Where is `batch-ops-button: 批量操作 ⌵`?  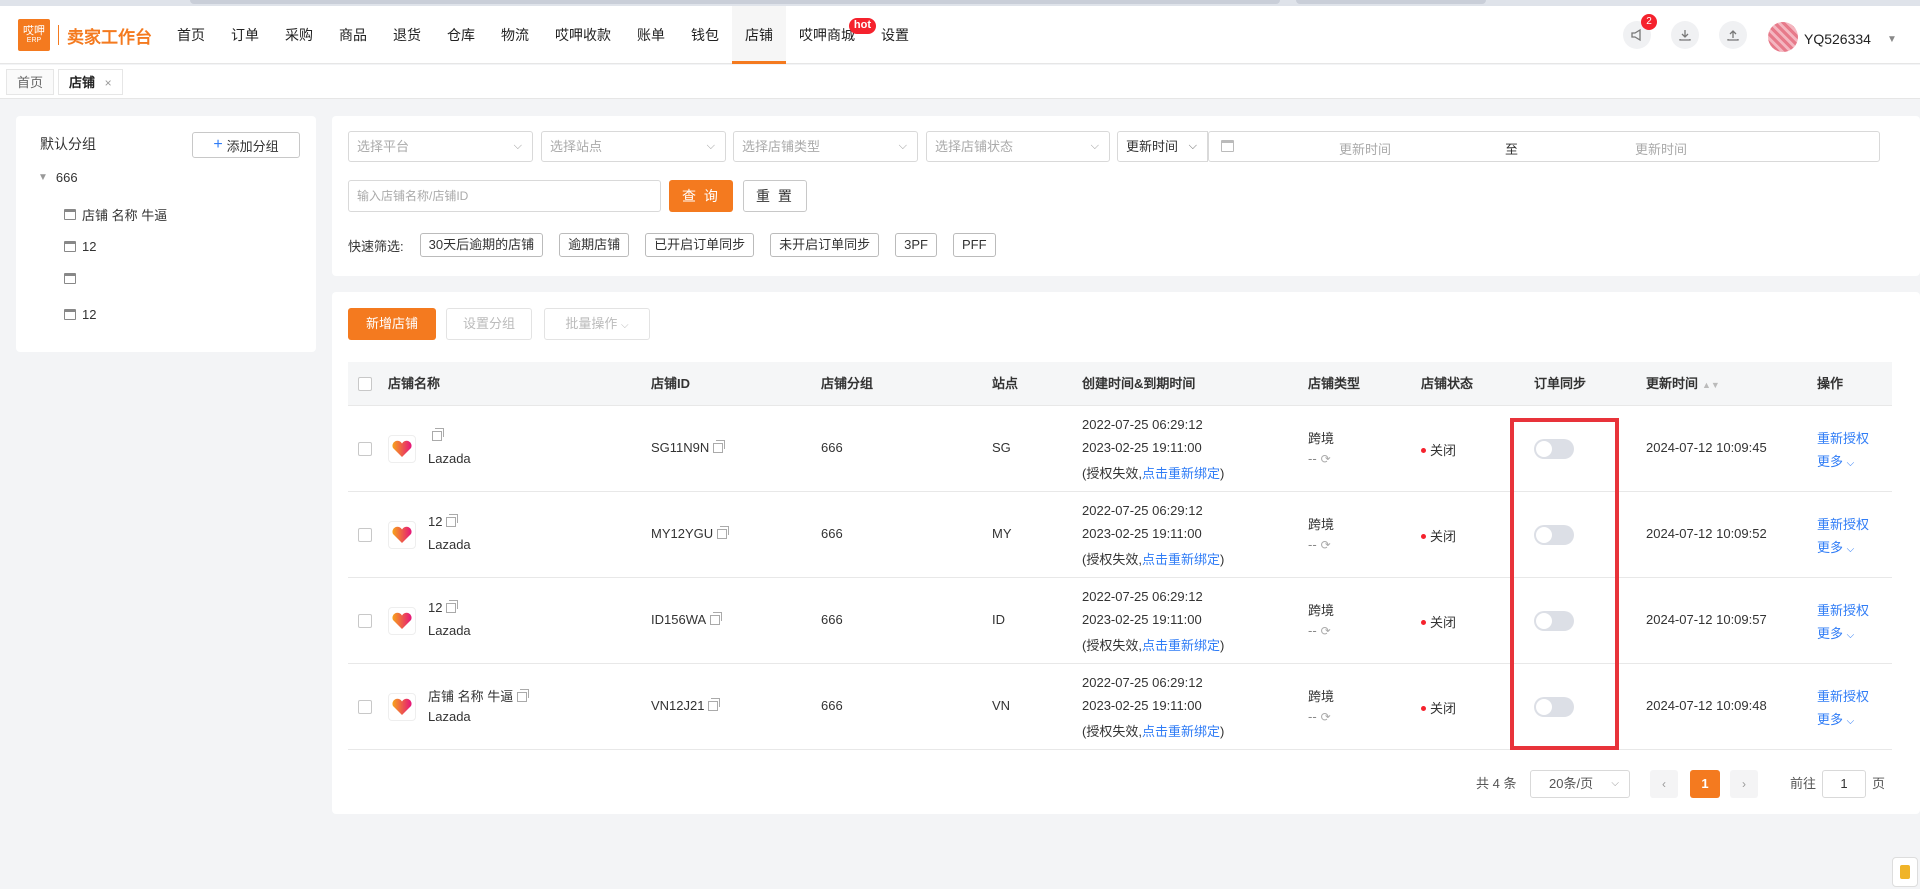
batch-ops-button: 批量操作 ⌵ is located at coordinates (597, 324).